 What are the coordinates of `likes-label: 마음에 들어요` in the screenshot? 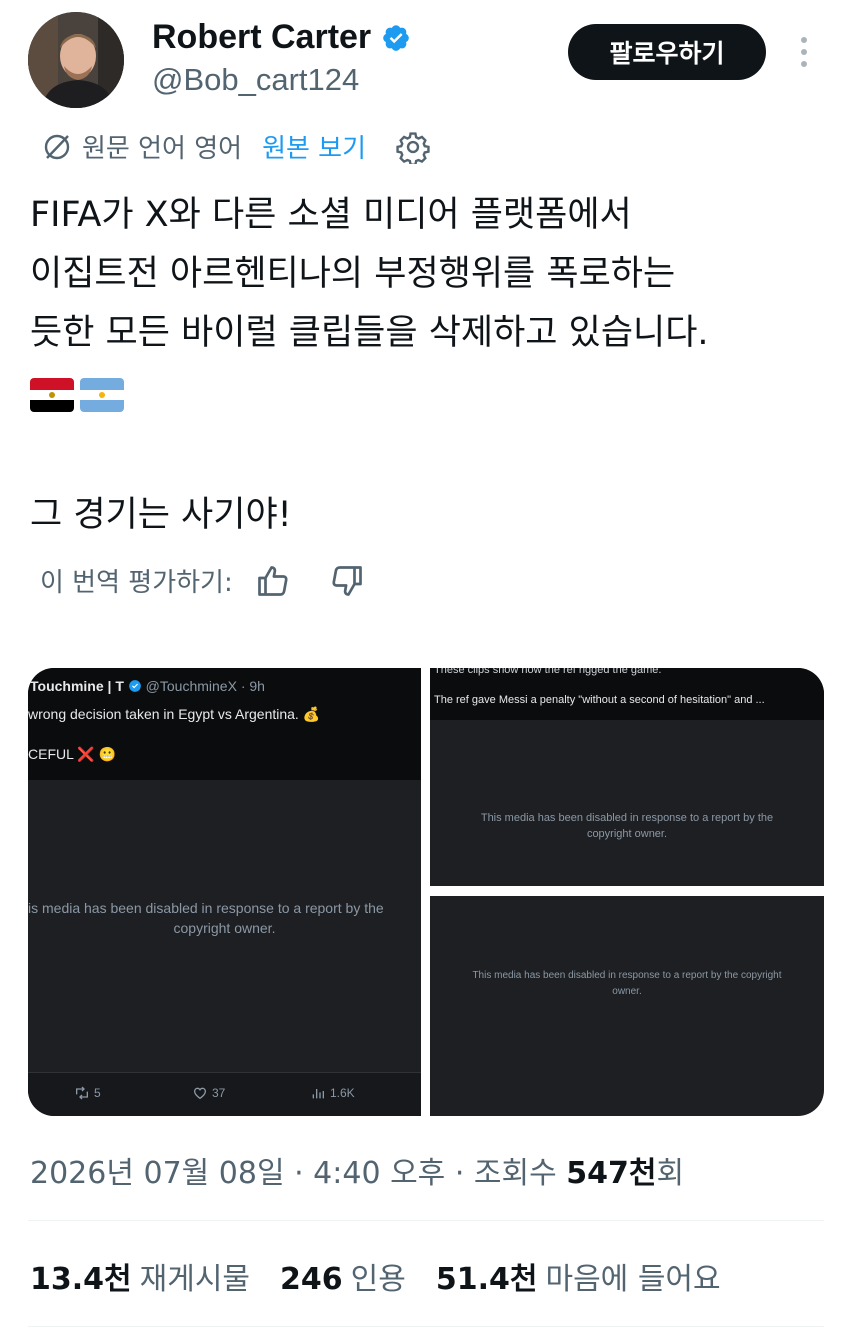 It's located at (633, 1279).